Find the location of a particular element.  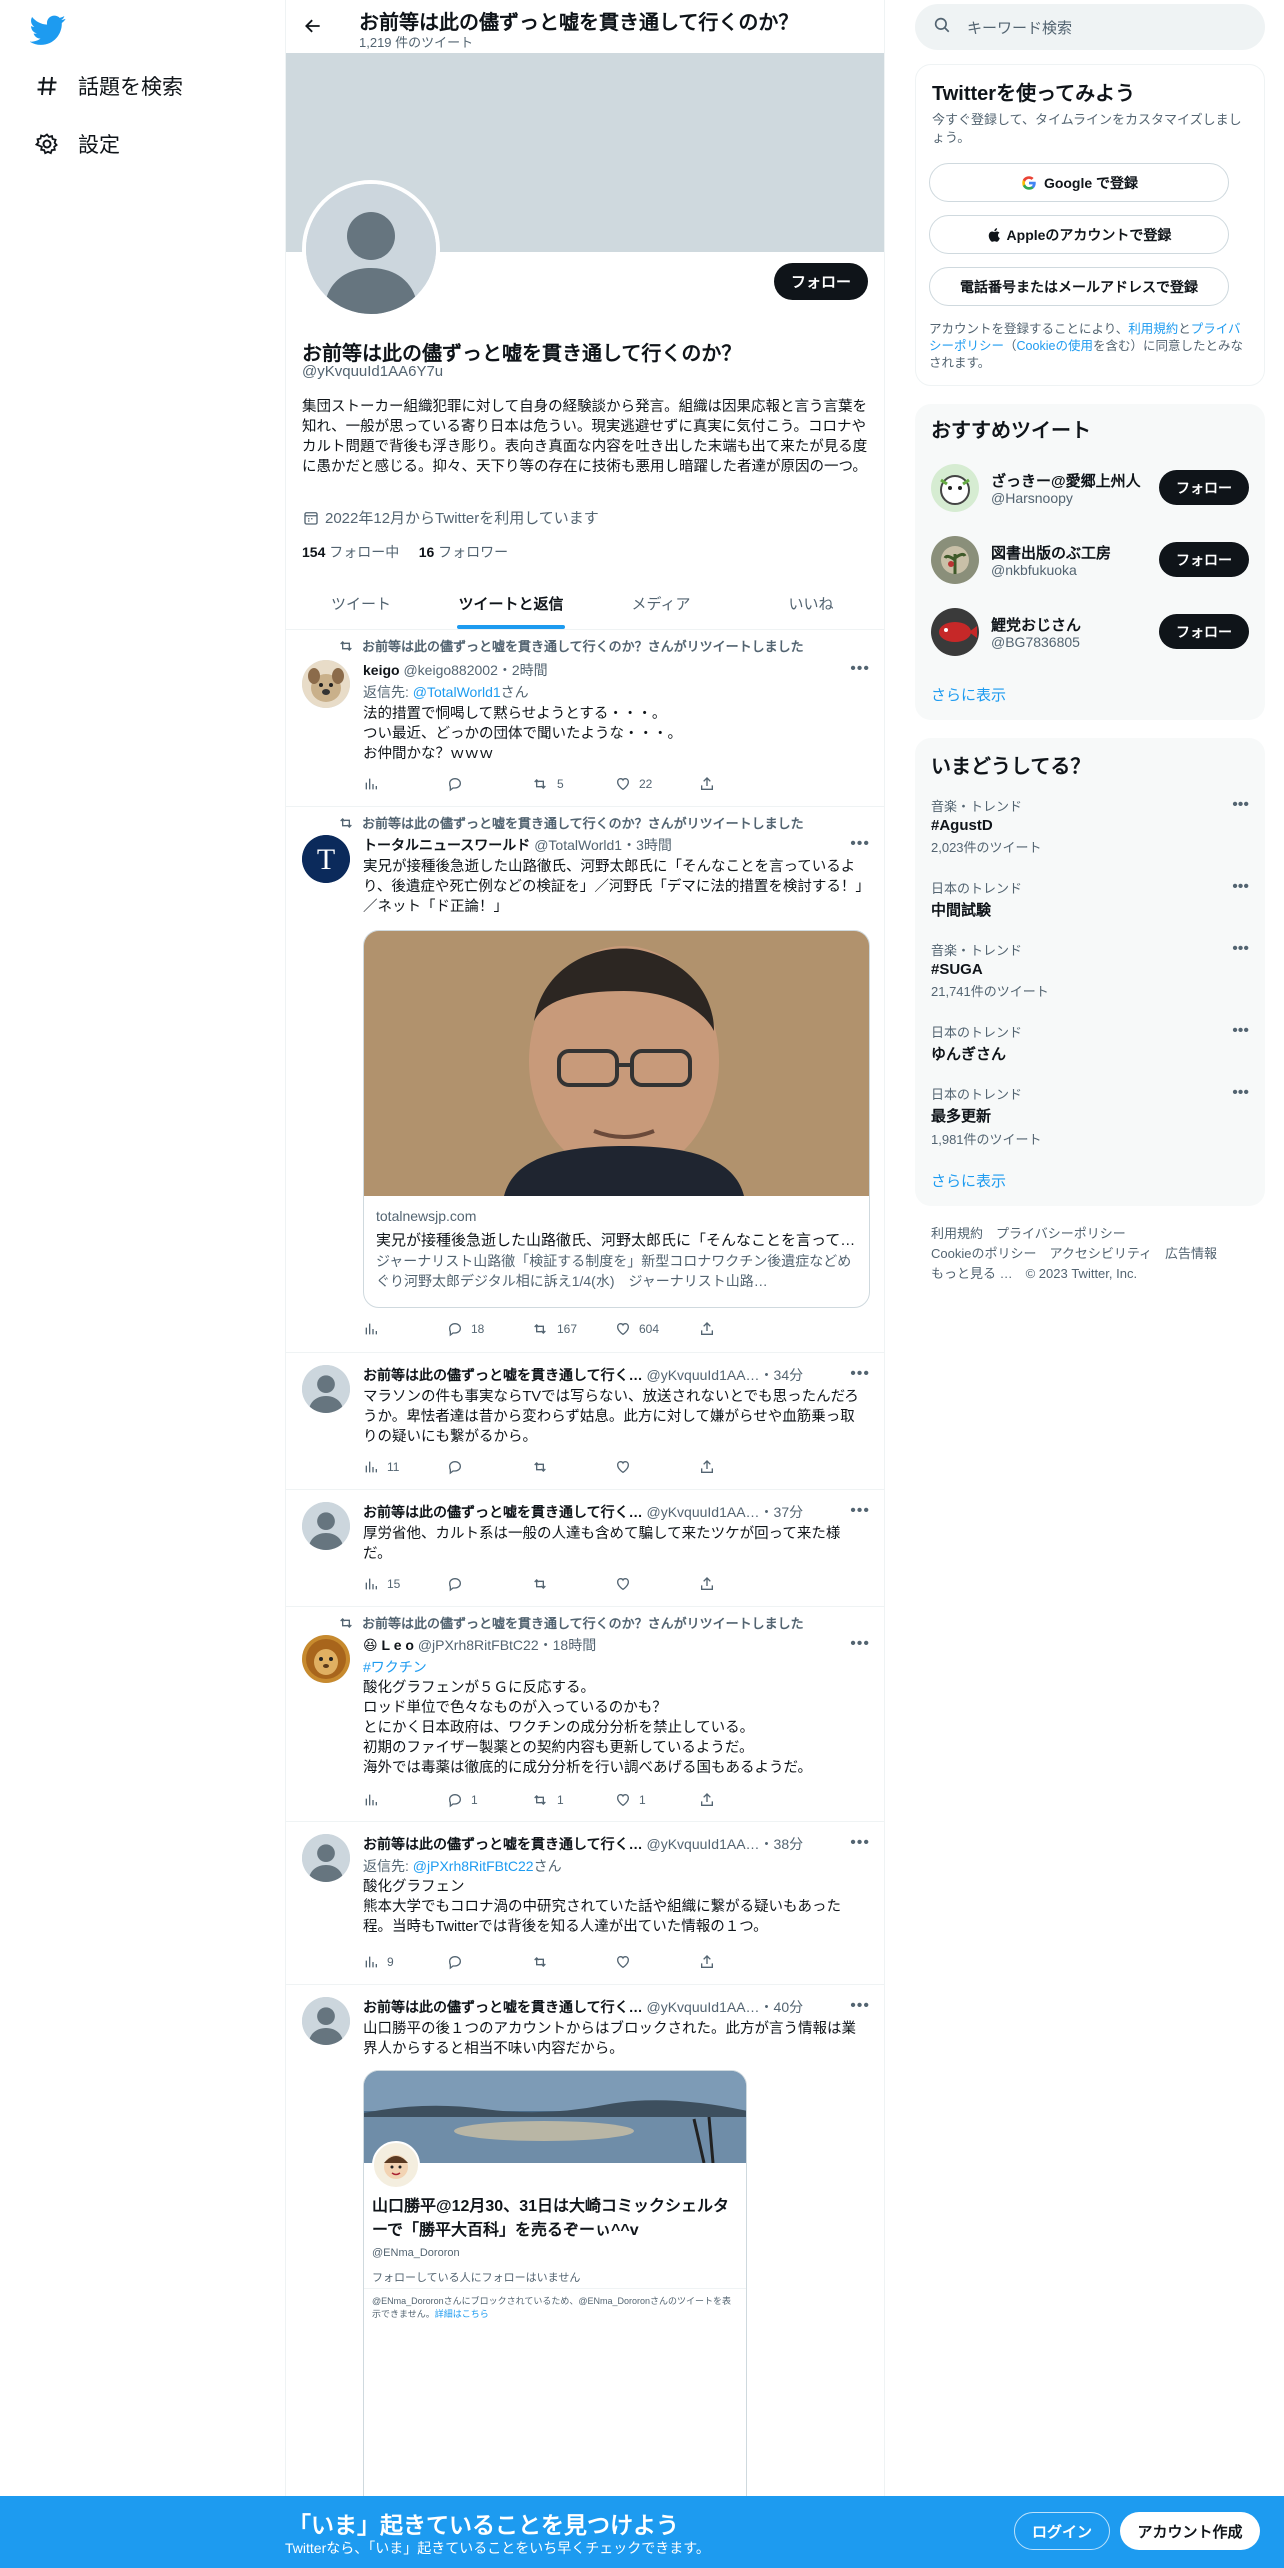

reply-to-link: @jPXrh8RitFBtC22 is located at coordinates (473, 1866).